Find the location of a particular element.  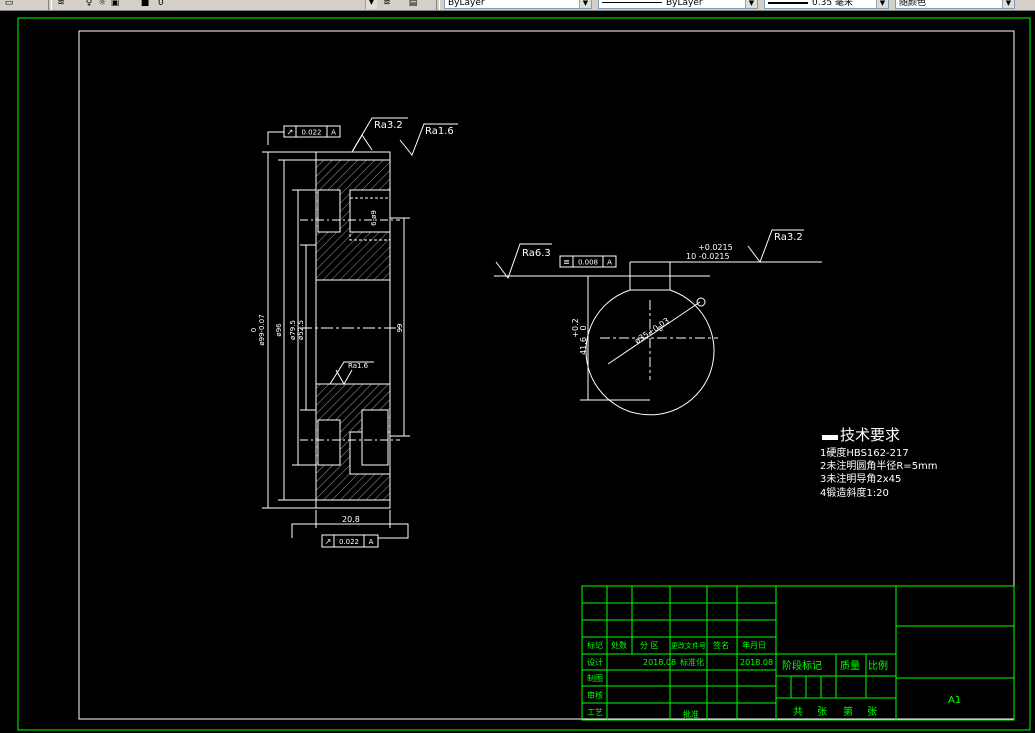

runout-frame-top: ↗ 0.022 A is located at coordinates (312, 131).